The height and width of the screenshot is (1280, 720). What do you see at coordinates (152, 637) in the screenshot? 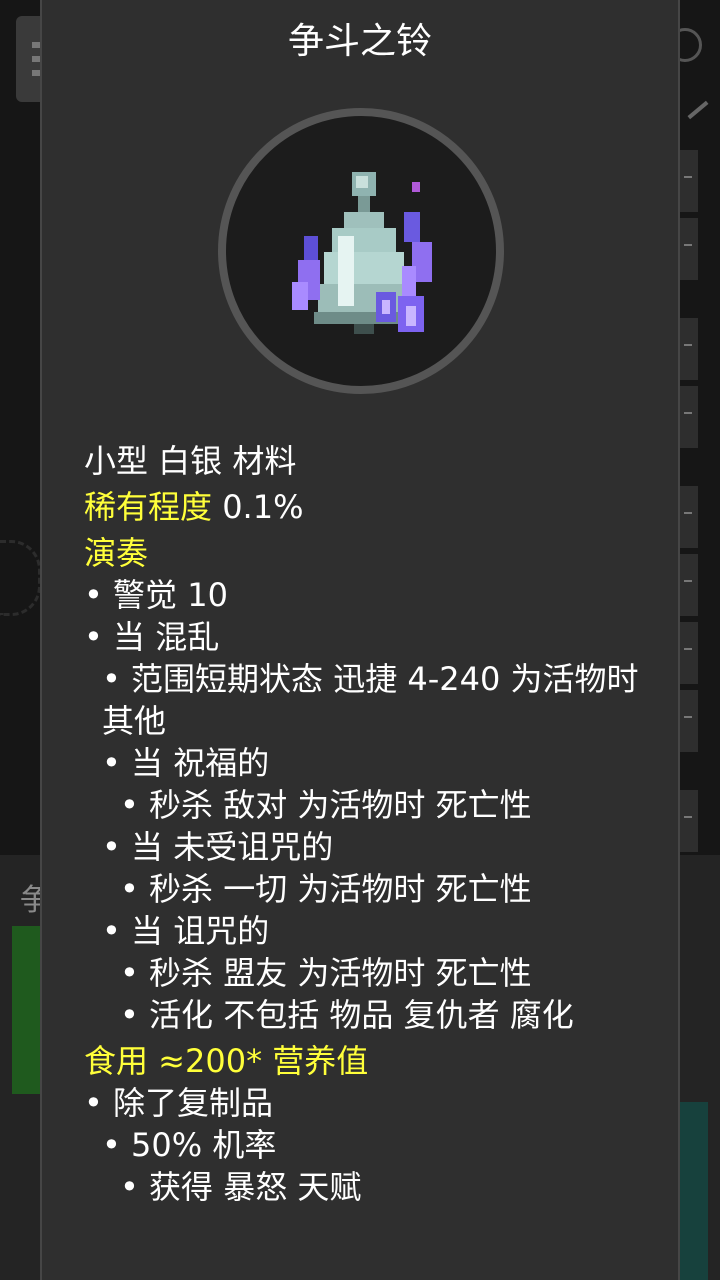
I see `effect-line: • 当 混乱` at bounding box center [152, 637].